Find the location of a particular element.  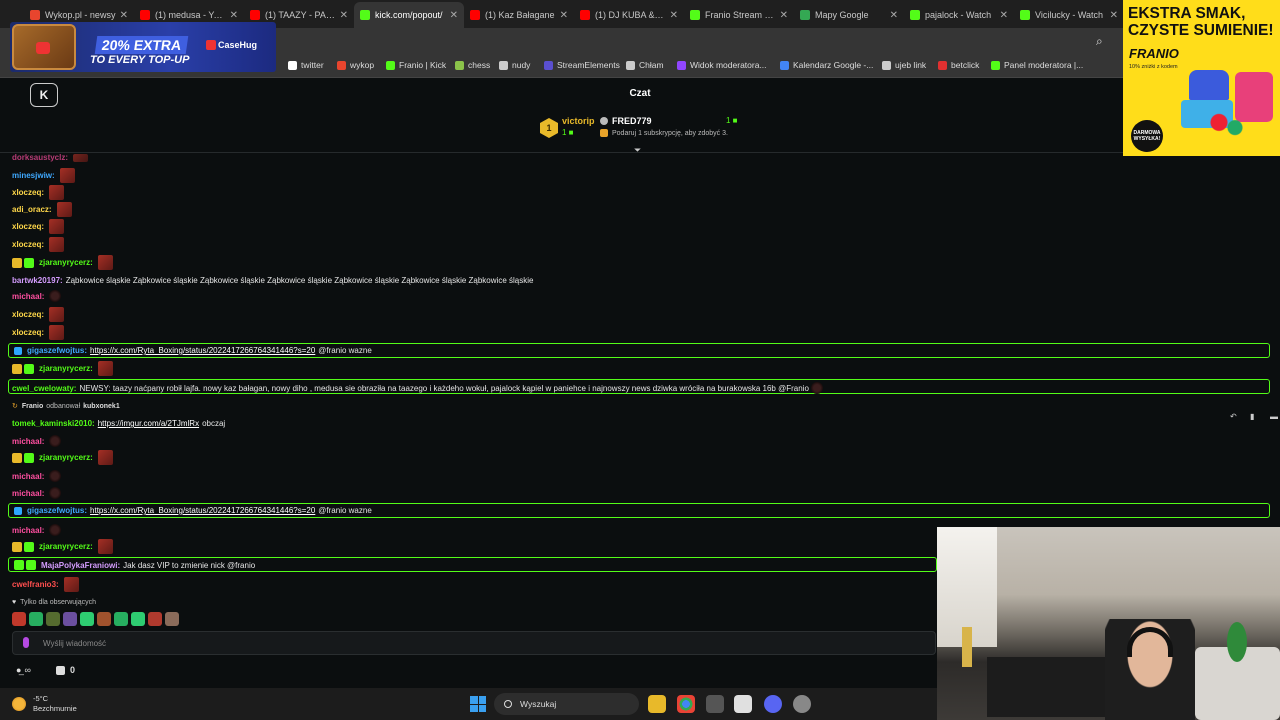

bookmark-wykop: wykop is located at coordinates (355, 65).